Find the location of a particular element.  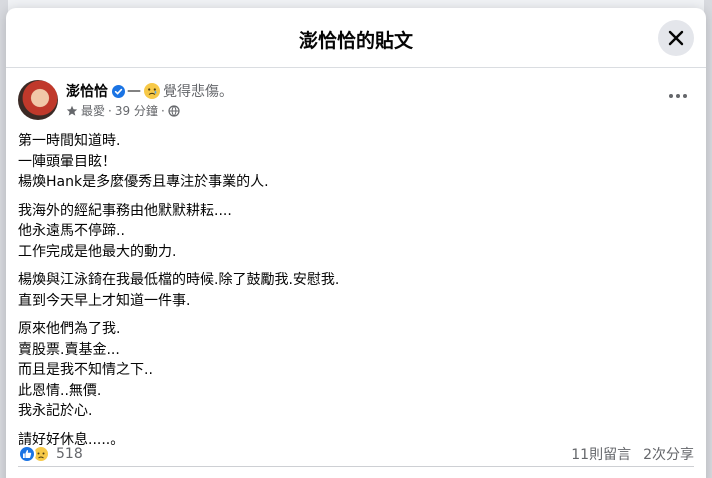

feeling-dash: — is located at coordinates (134, 91).